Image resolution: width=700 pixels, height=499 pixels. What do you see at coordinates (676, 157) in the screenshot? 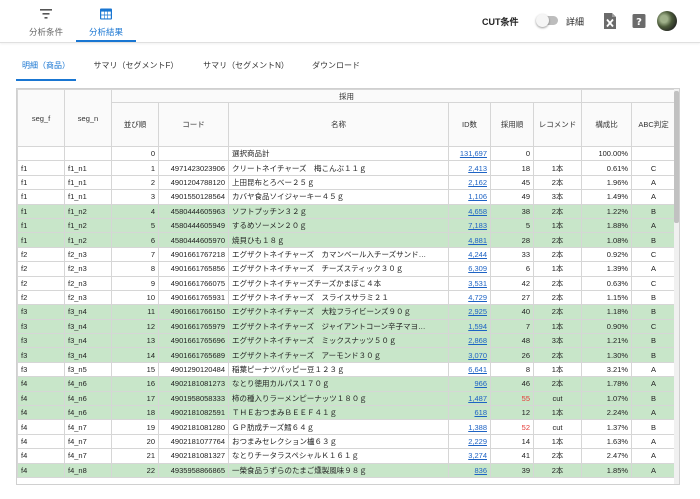
I see `scrollbar-thumb` at bounding box center [676, 157].